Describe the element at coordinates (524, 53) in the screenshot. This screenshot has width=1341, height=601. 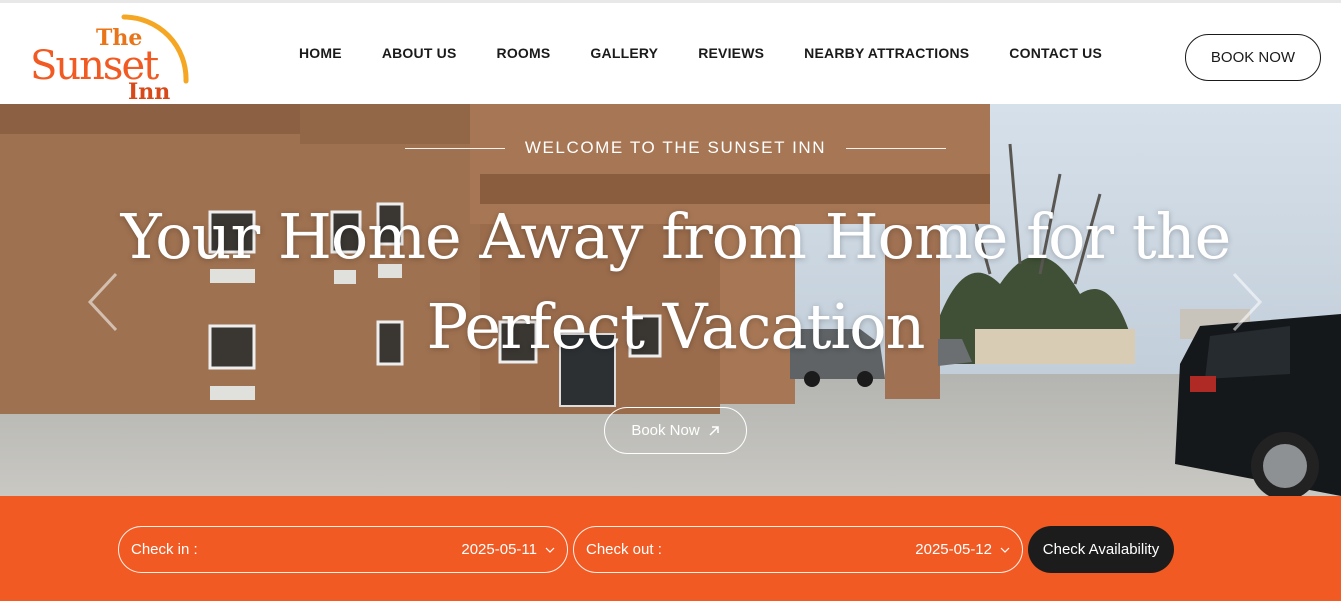
I see `nav-rooms: ROOMS` at that location.